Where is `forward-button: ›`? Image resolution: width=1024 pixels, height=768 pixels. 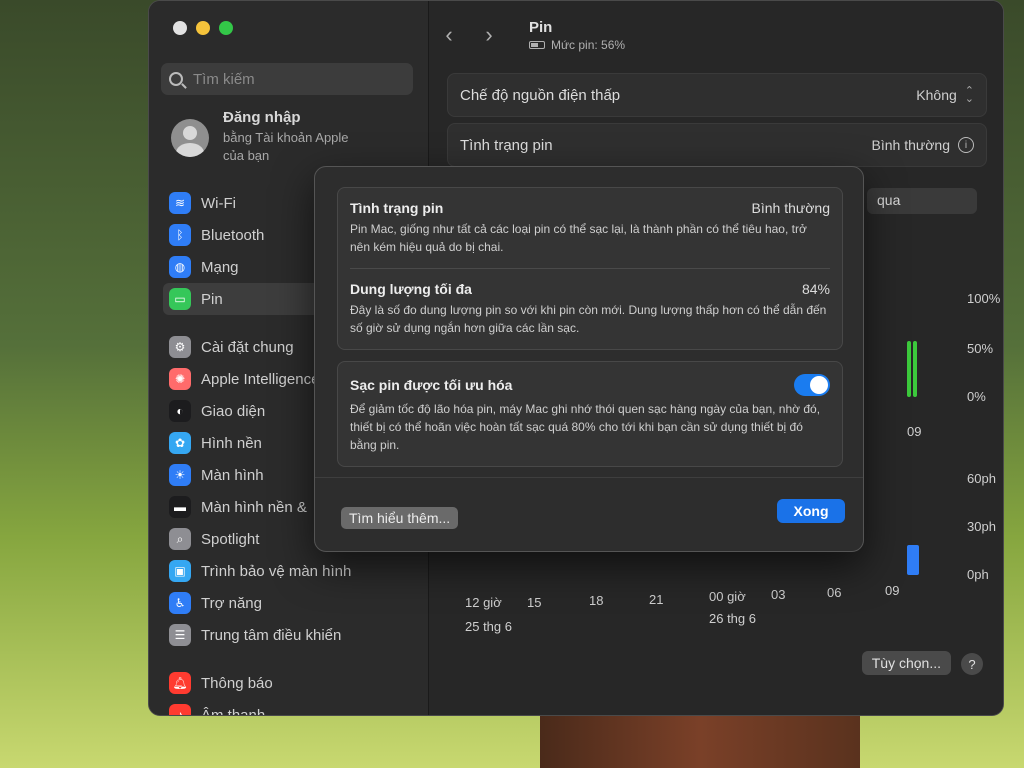 forward-button: › is located at coordinates (489, 35).